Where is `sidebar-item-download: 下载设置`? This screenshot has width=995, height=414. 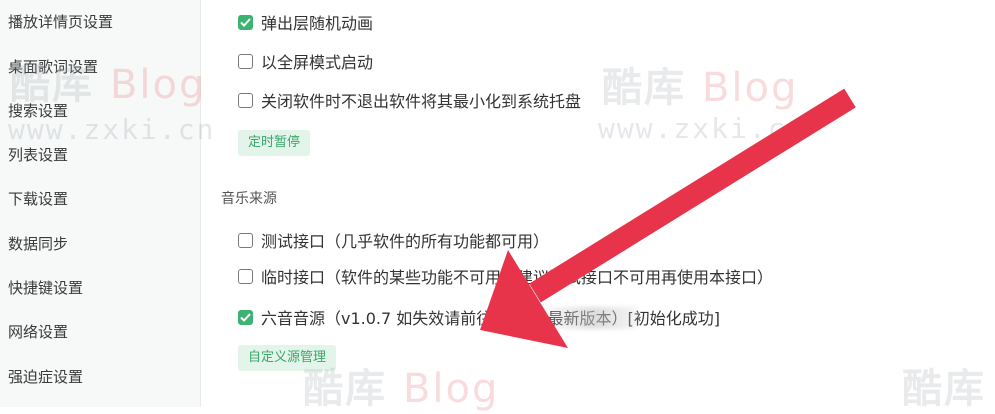
sidebar-item-download: 下载设置 is located at coordinates (38, 199).